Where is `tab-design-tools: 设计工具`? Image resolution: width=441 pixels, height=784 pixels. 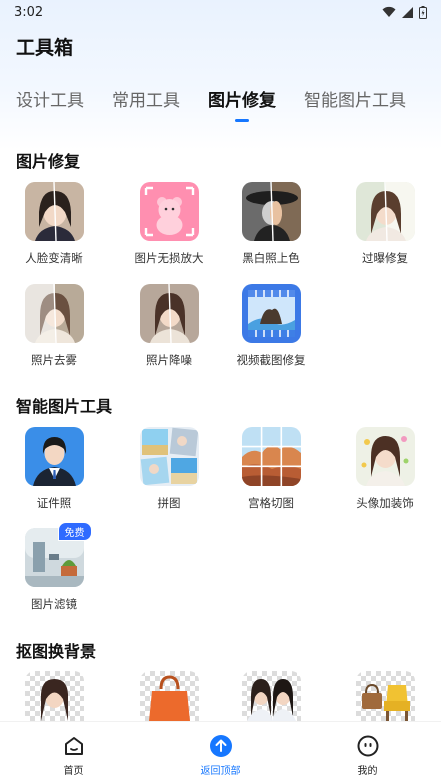 tab-design-tools: 设计工具 is located at coordinates (50, 101).